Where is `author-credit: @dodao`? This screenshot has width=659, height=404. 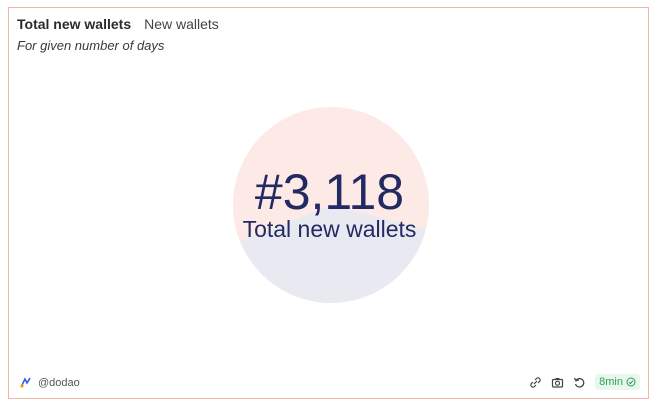
author-credit: @dodao is located at coordinates (49, 382).